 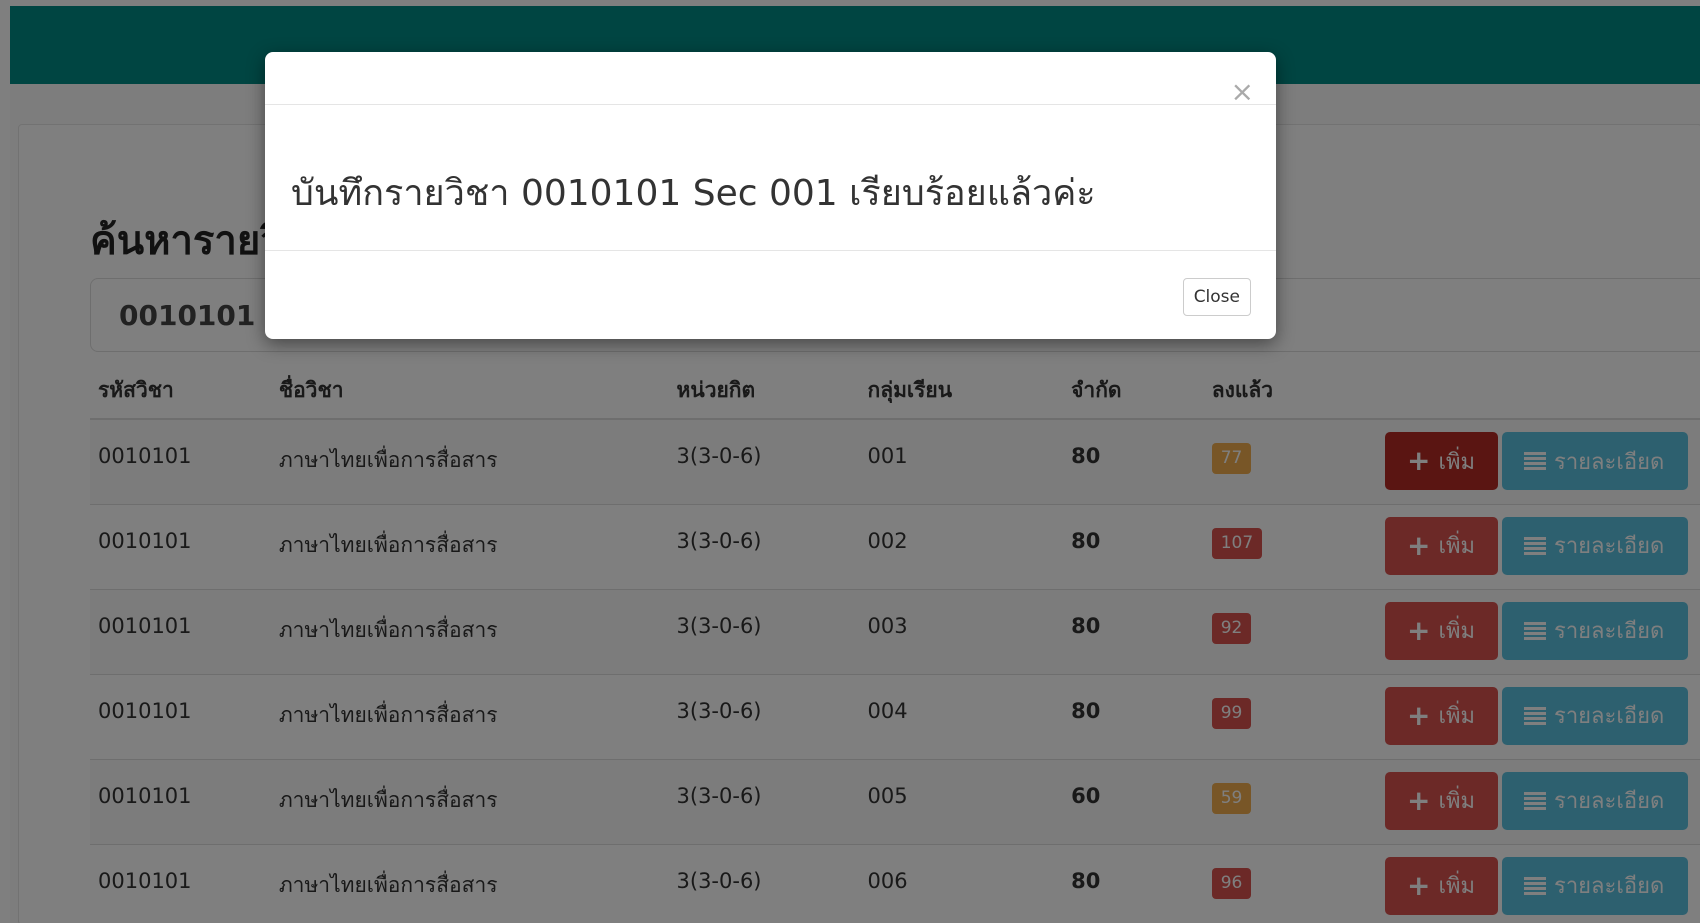 I want to click on close-button: Close, so click(x=1216, y=297).